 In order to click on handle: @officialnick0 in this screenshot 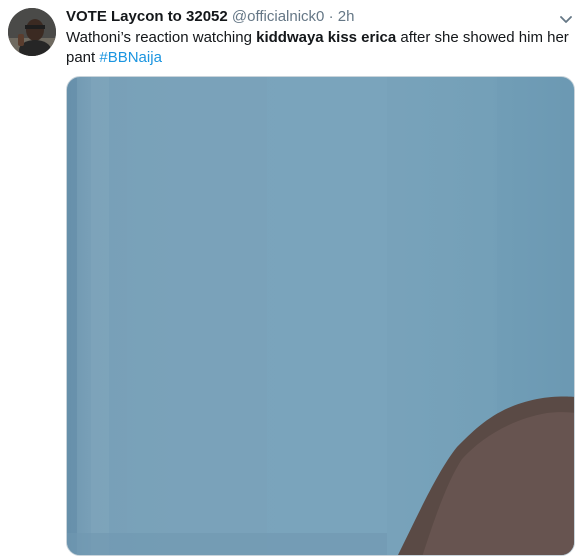, I will do `click(278, 16)`.